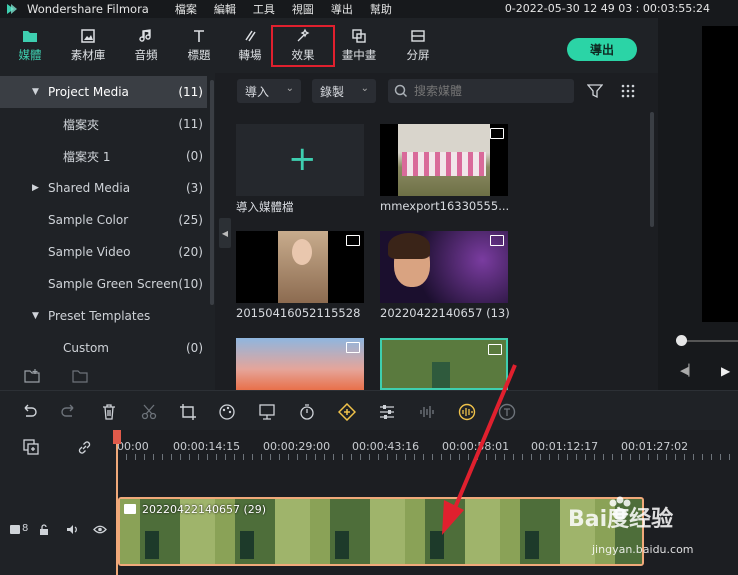 The width and height of the screenshot is (738, 575). What do you see at coordinates (247, 545) in the screenshot?
I see `person-shape` at bounding box center [247, 545].